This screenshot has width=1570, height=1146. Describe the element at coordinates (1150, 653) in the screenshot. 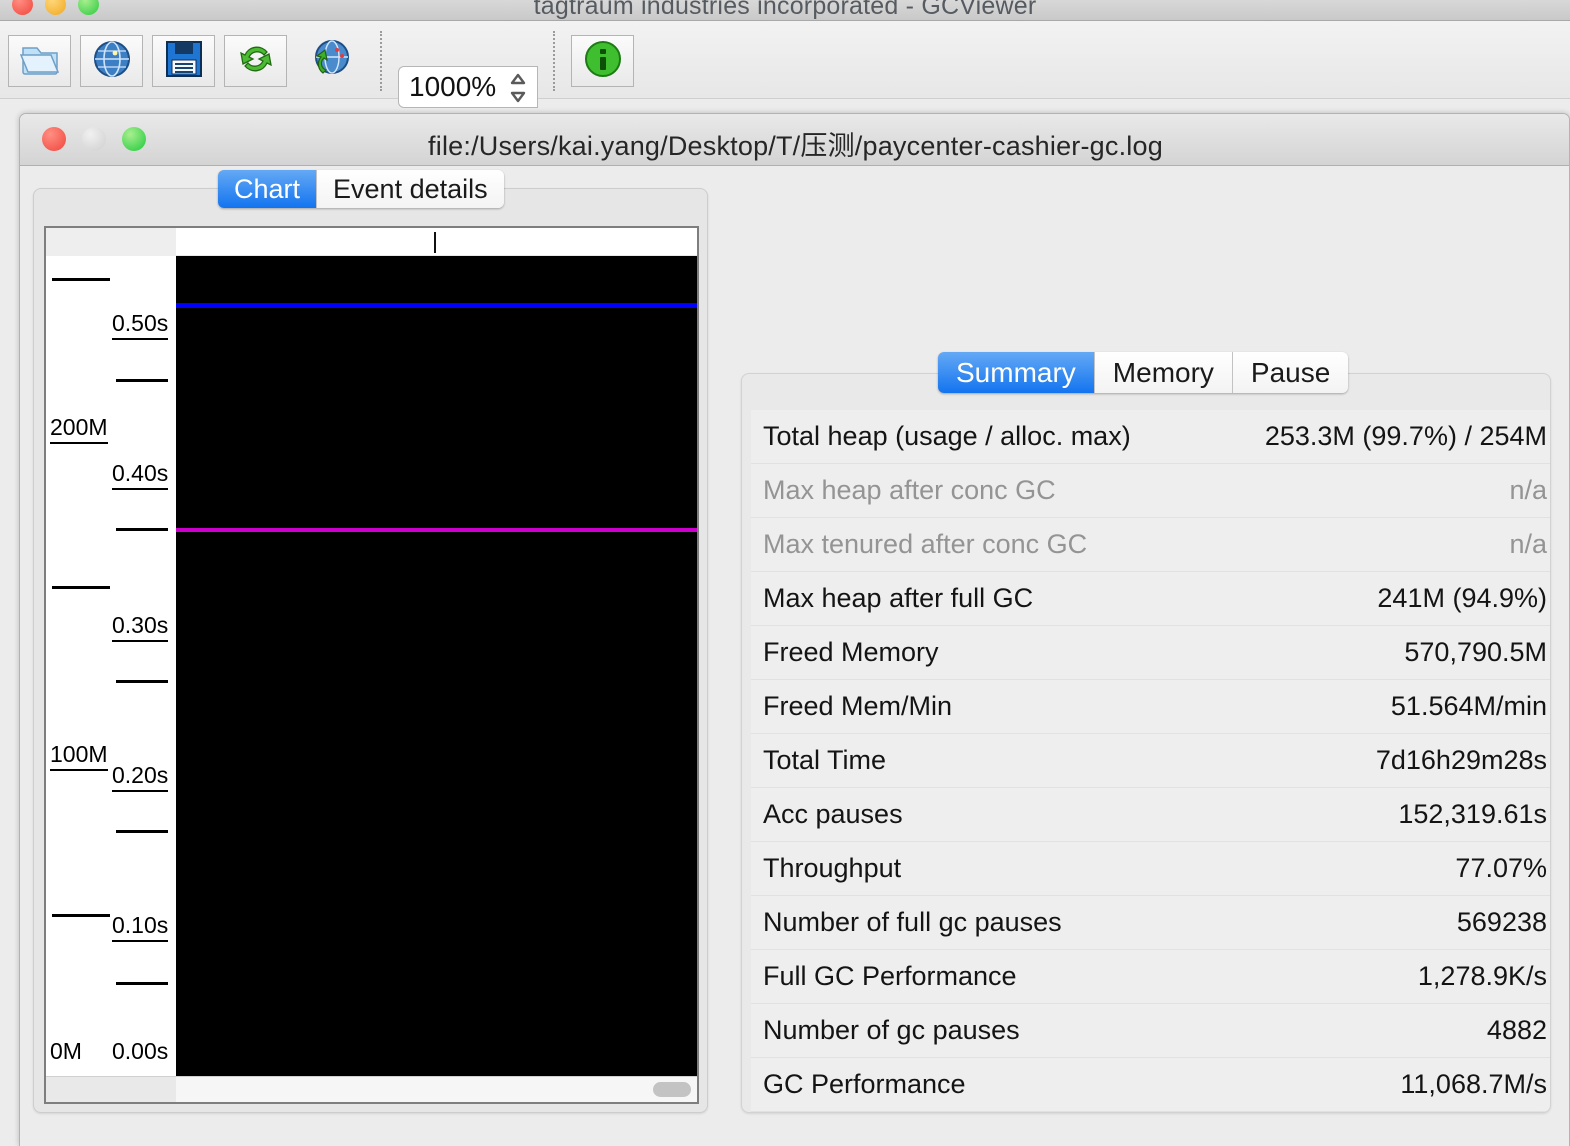

I see `summary-row: Freed Memory 570,790.5M` at that location.